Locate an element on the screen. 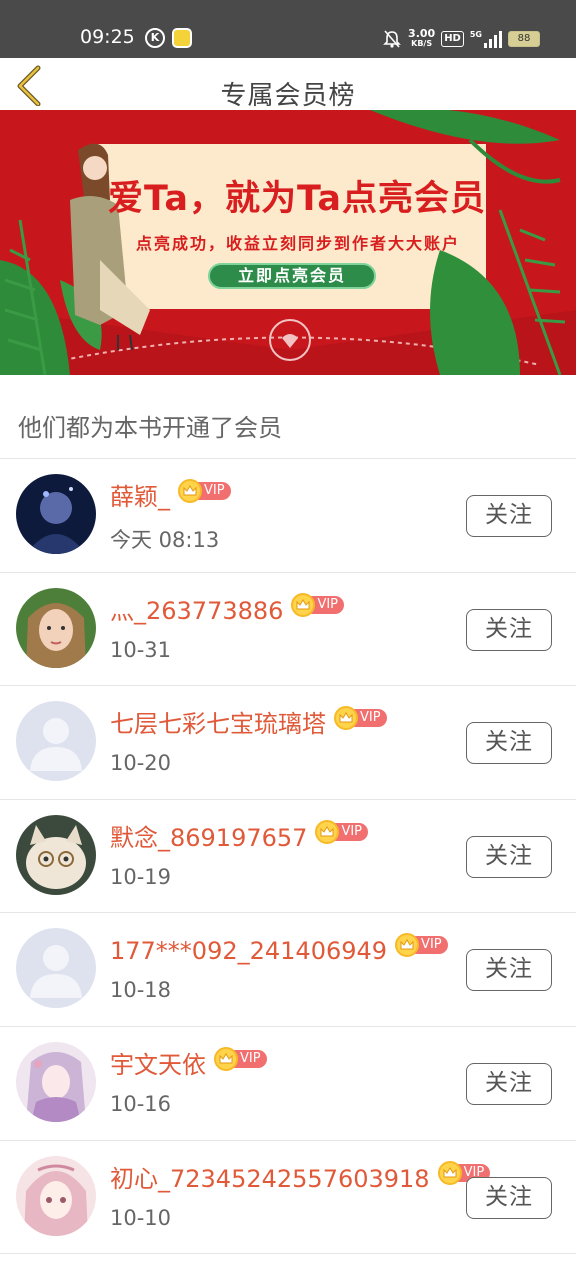 Image resolution: width=576 pixels, height=1280 pixels. network-speed: 3.00 KB/S is located at coordinates (422, 37).